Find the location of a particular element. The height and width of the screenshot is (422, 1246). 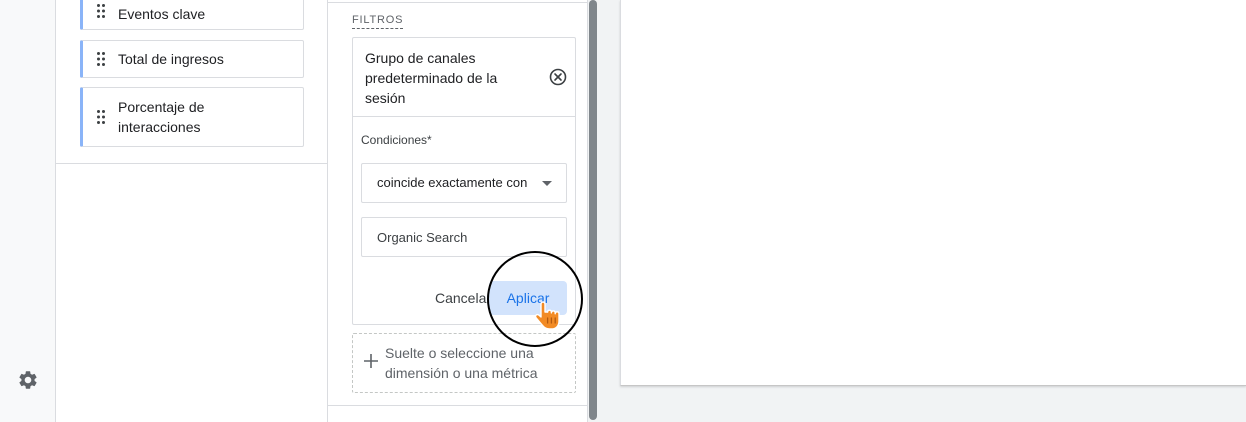

gear-icon is located at coordinates (28, 380).